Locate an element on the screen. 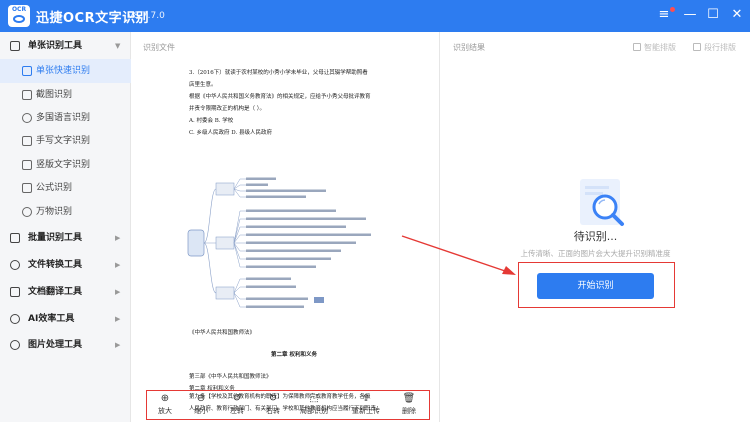 The height and width of the screenshot is (422, 750). chevron-down-icon: ▼ is located at coordinates (118, 46).